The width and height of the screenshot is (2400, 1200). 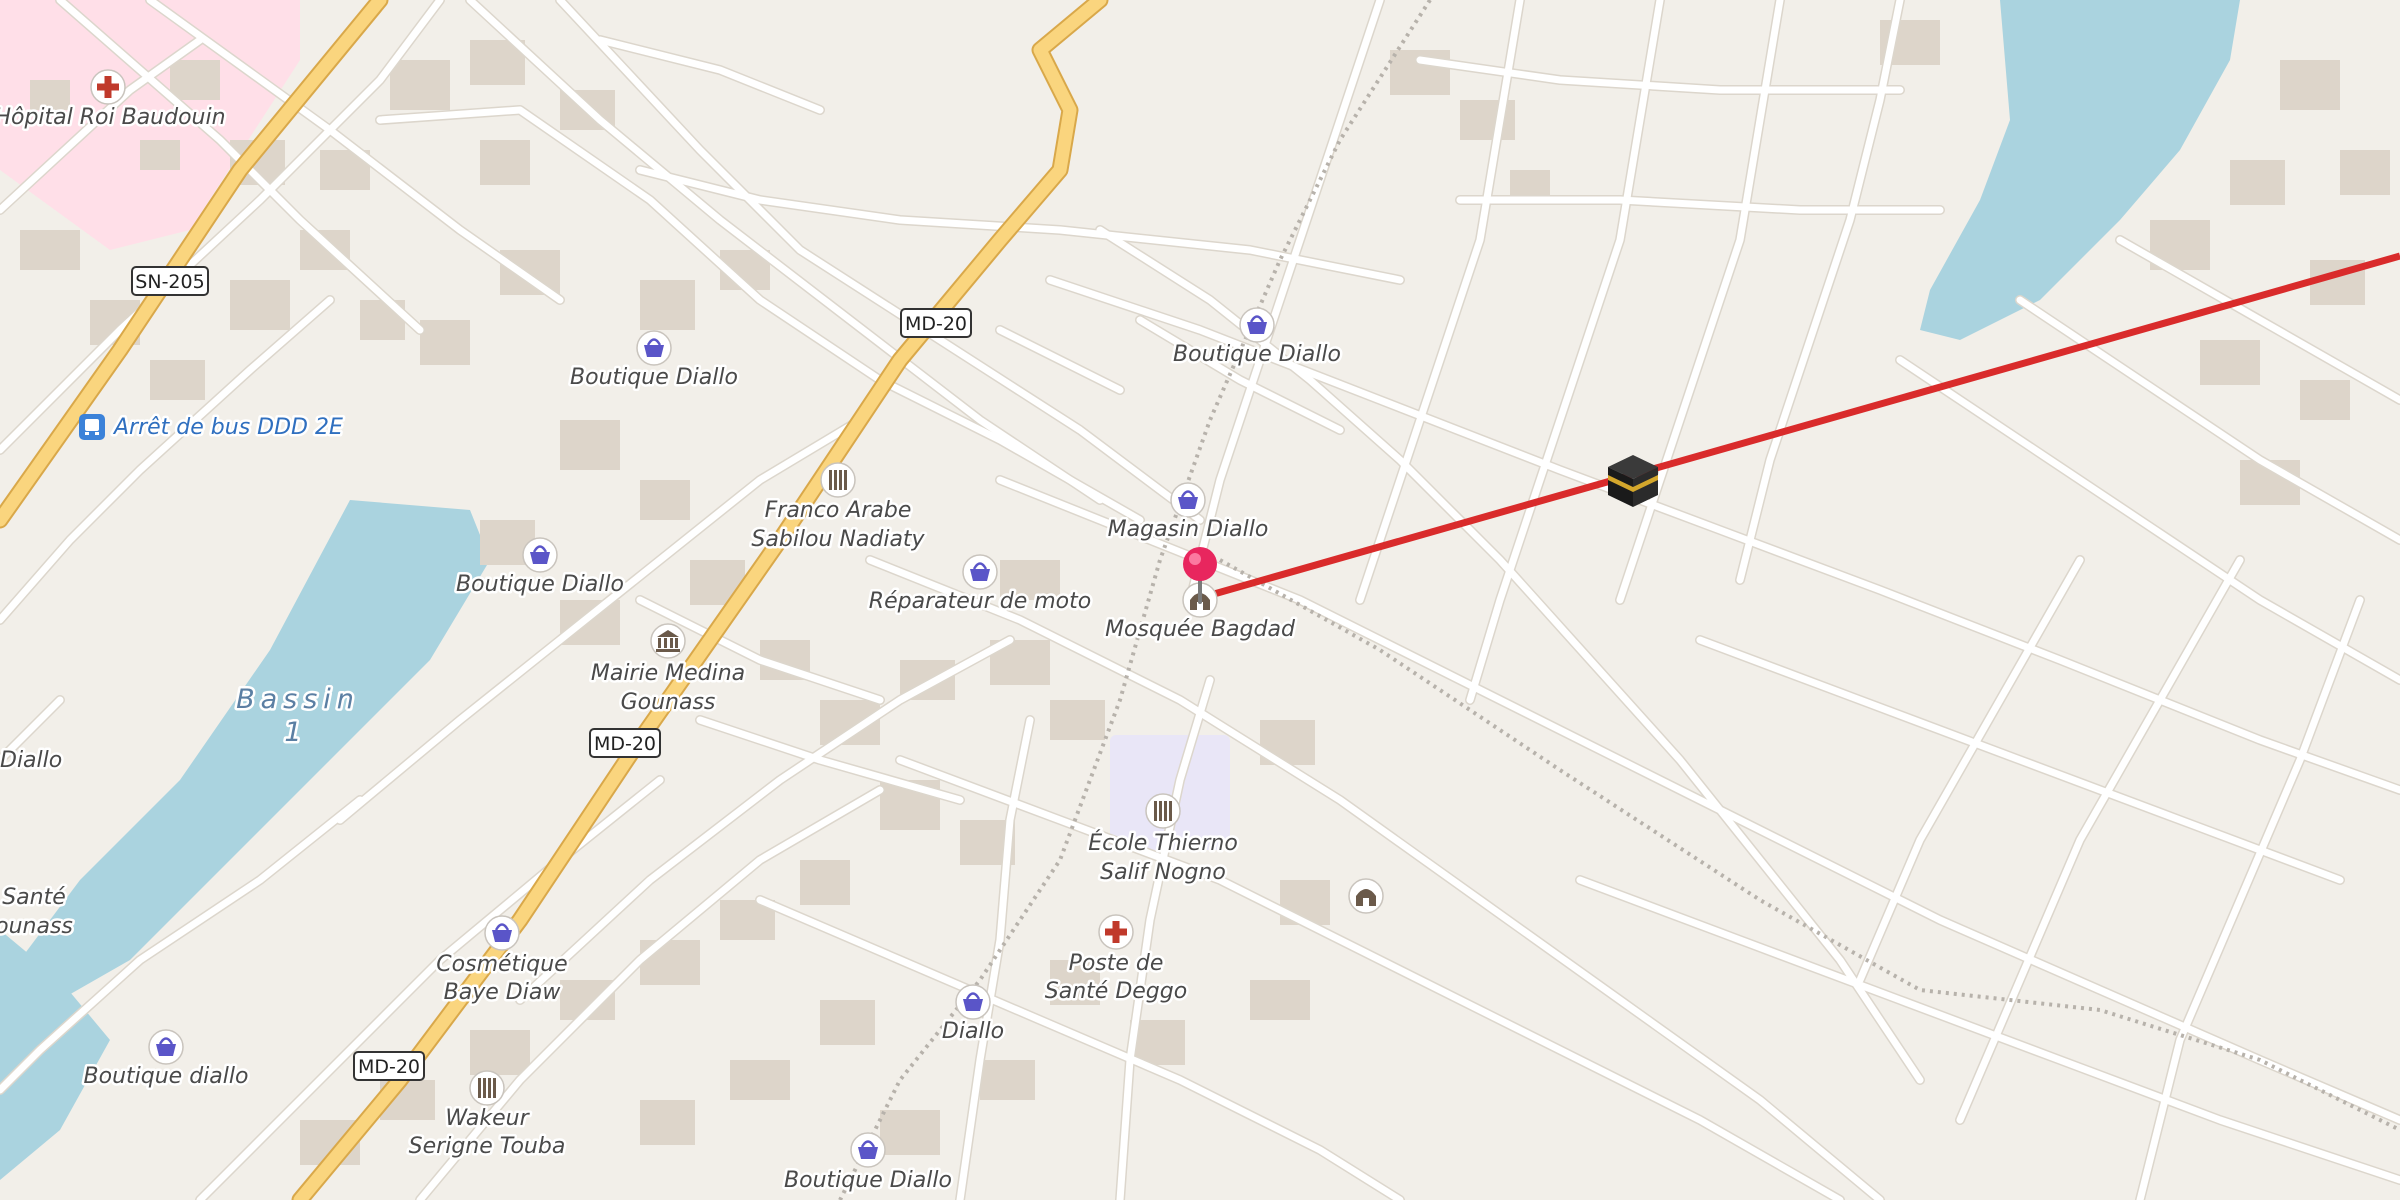 I want to click on svg-text: Boutique diallo, so click(x=166, y=1076).